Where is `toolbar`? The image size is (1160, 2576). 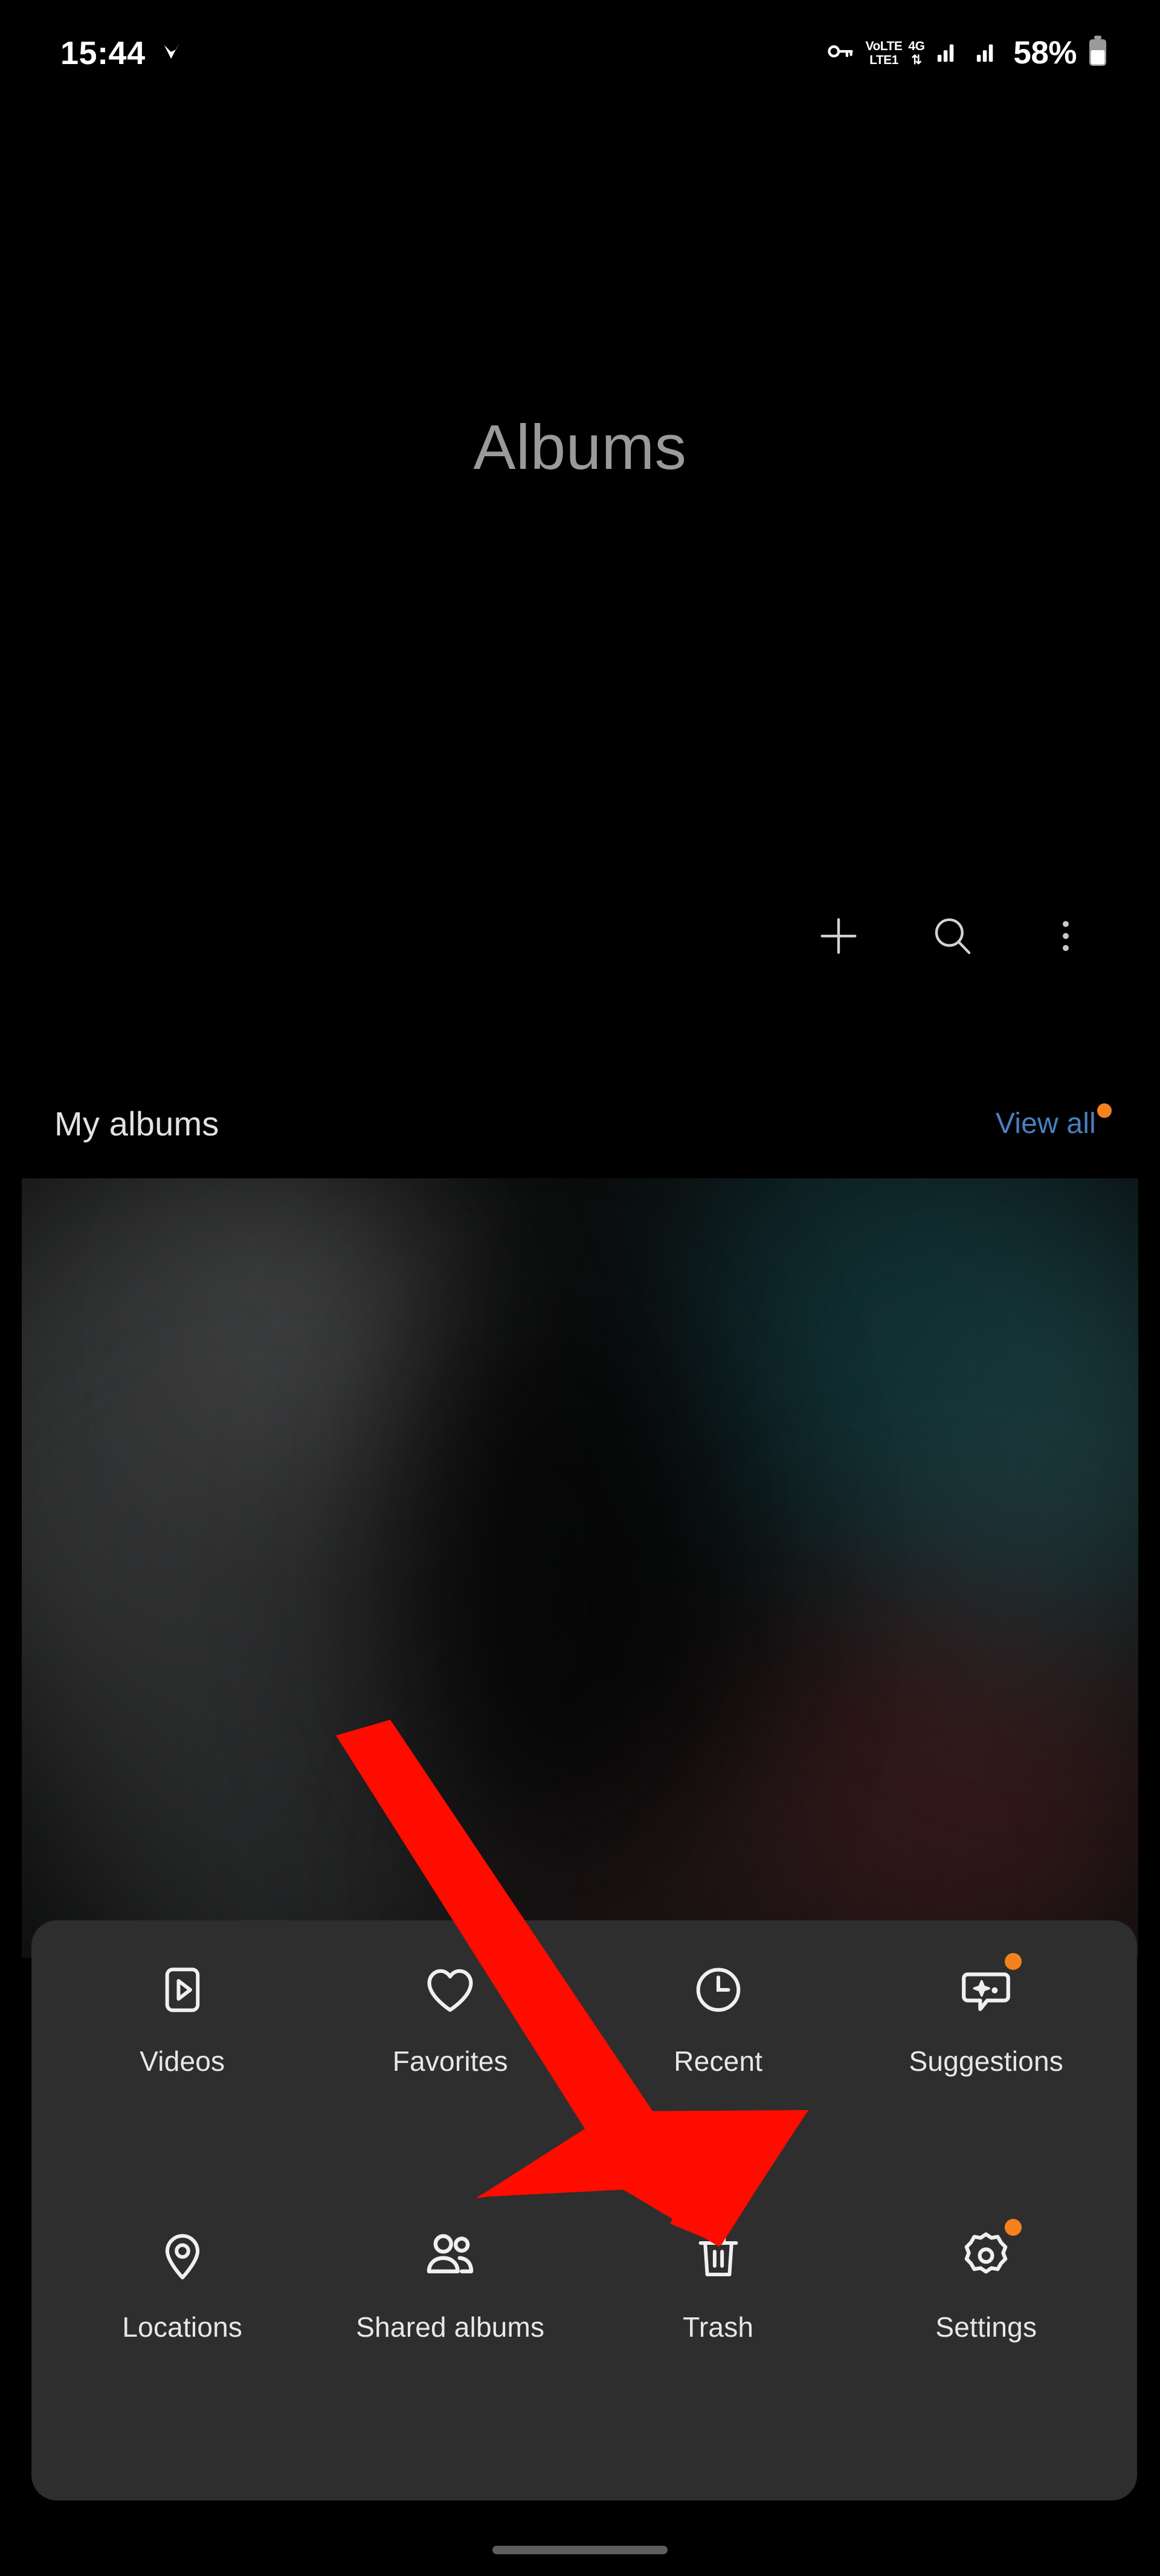 toolbar is located at coordinates (952, 937).